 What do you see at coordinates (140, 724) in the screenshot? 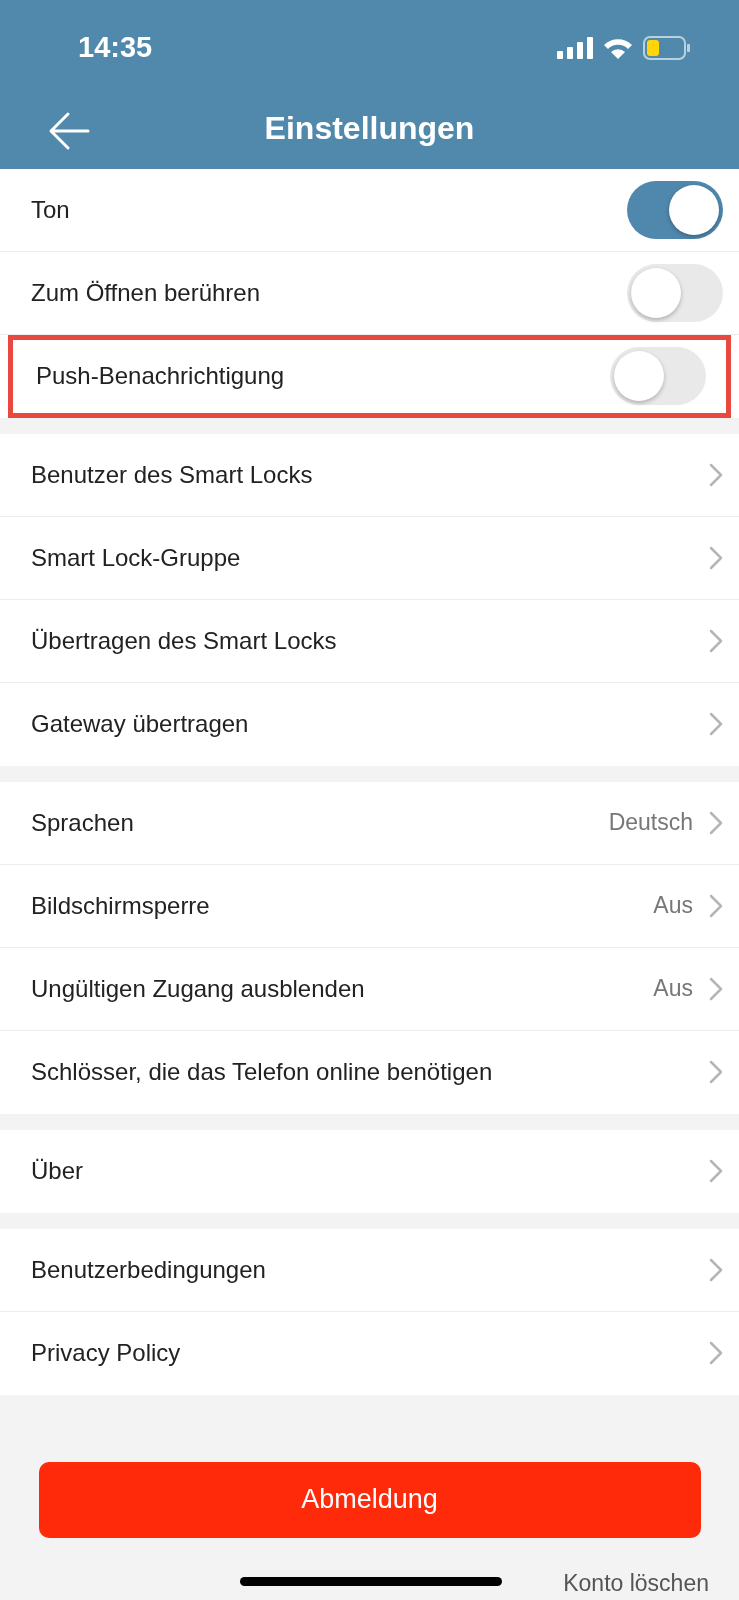
I see `setting-label: Gateway übertragen` at bounding box center [140, 724].